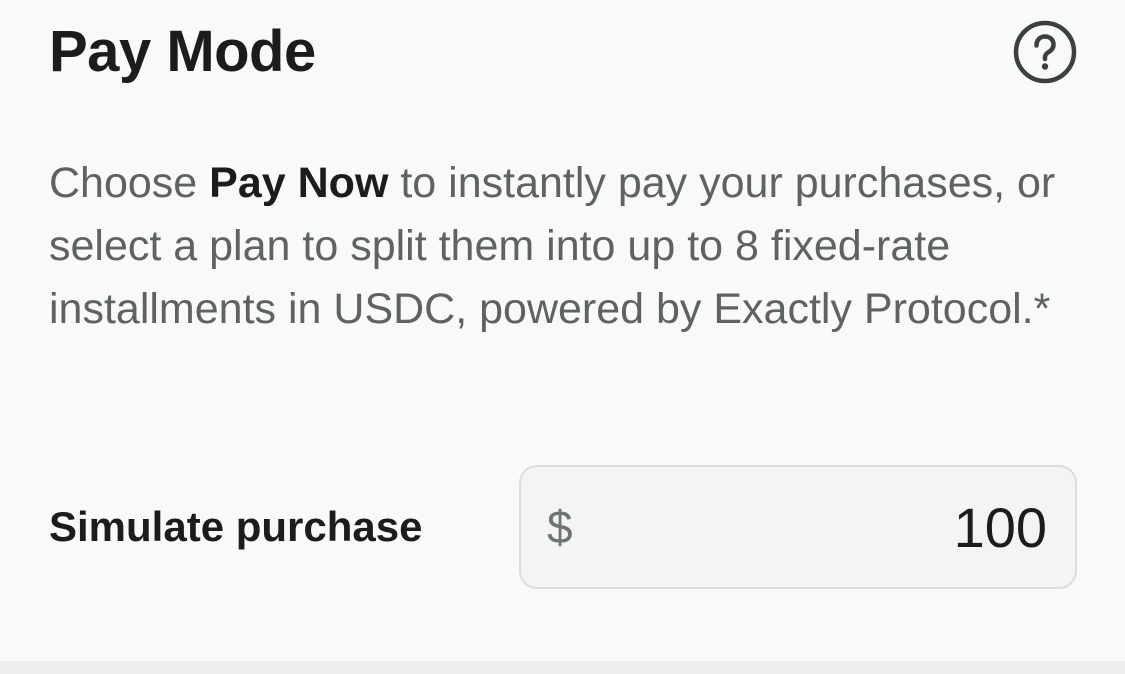 This screenshot has height=674, width=1125. Describe the element at coordinates (563, 52) in the screenshot. I see `header: Pay Mode` at that location.